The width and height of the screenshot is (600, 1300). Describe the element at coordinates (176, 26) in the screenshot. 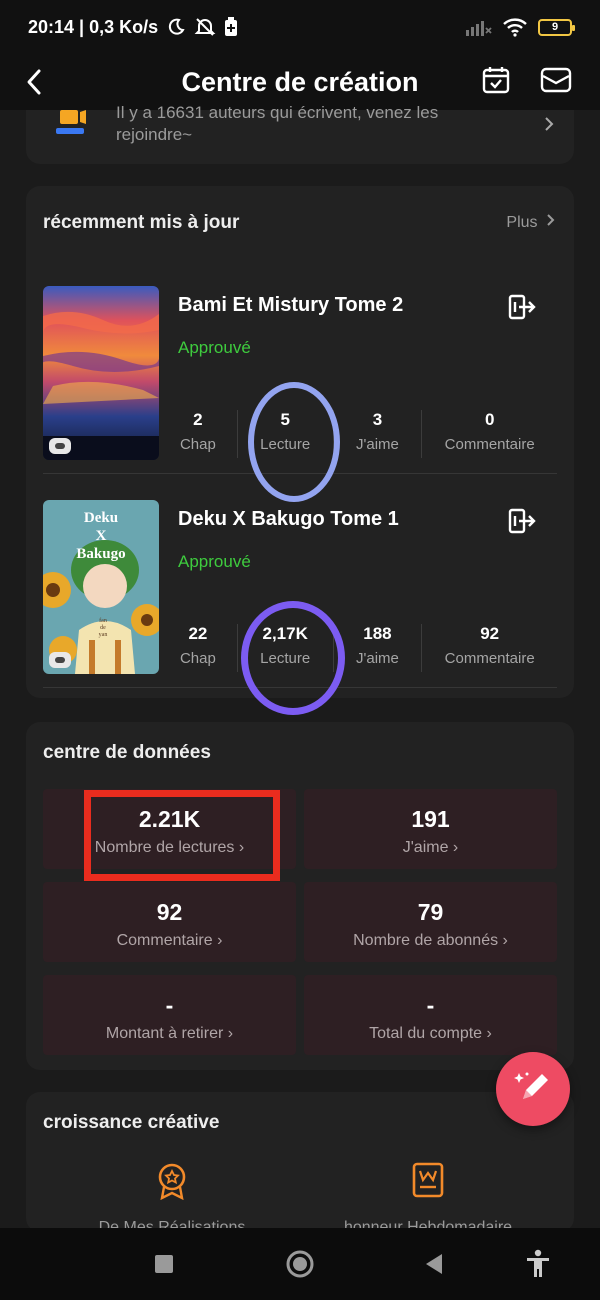

I see `moon-icon` at that location.